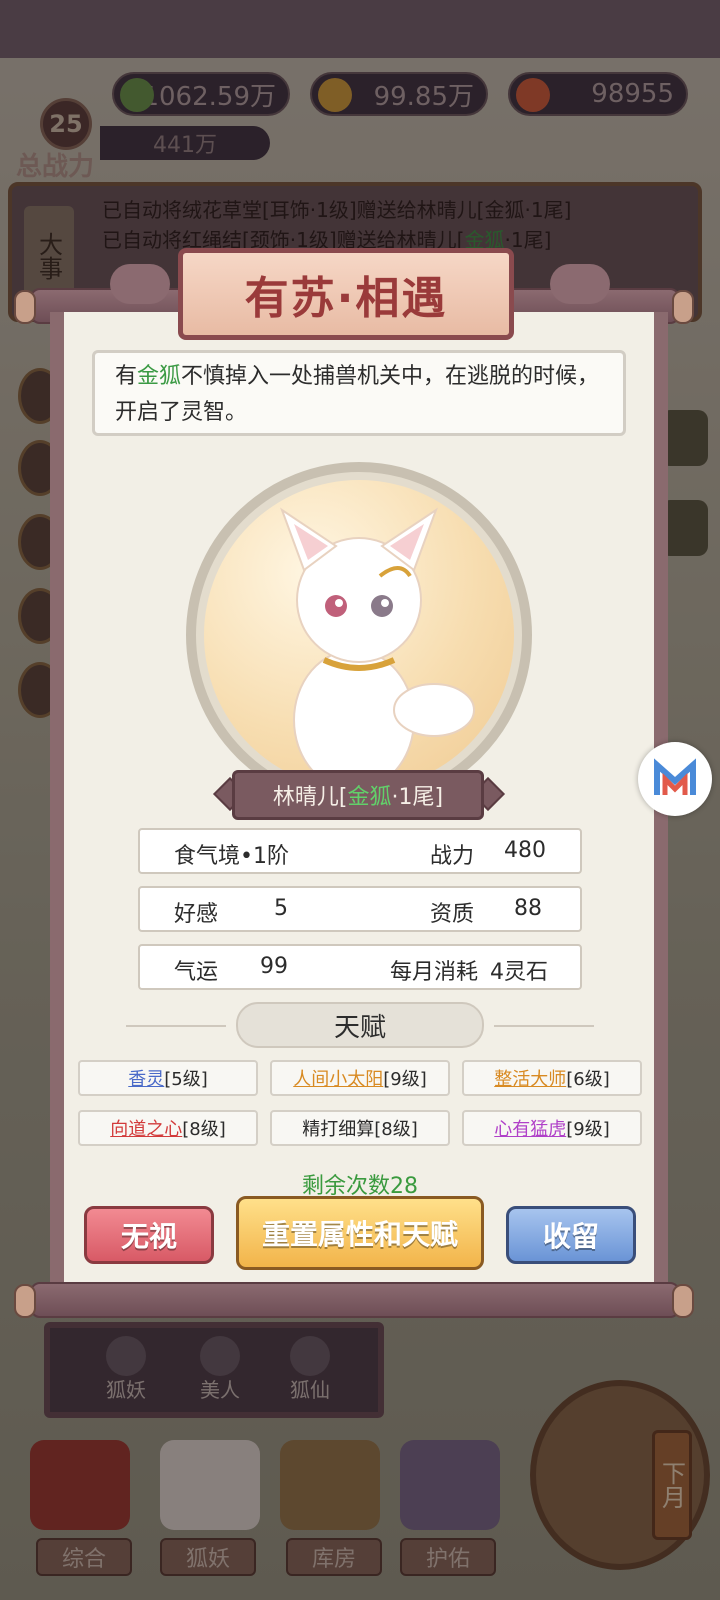  I want to click on realm-value: 食气境•1阶, so click(231, 856).